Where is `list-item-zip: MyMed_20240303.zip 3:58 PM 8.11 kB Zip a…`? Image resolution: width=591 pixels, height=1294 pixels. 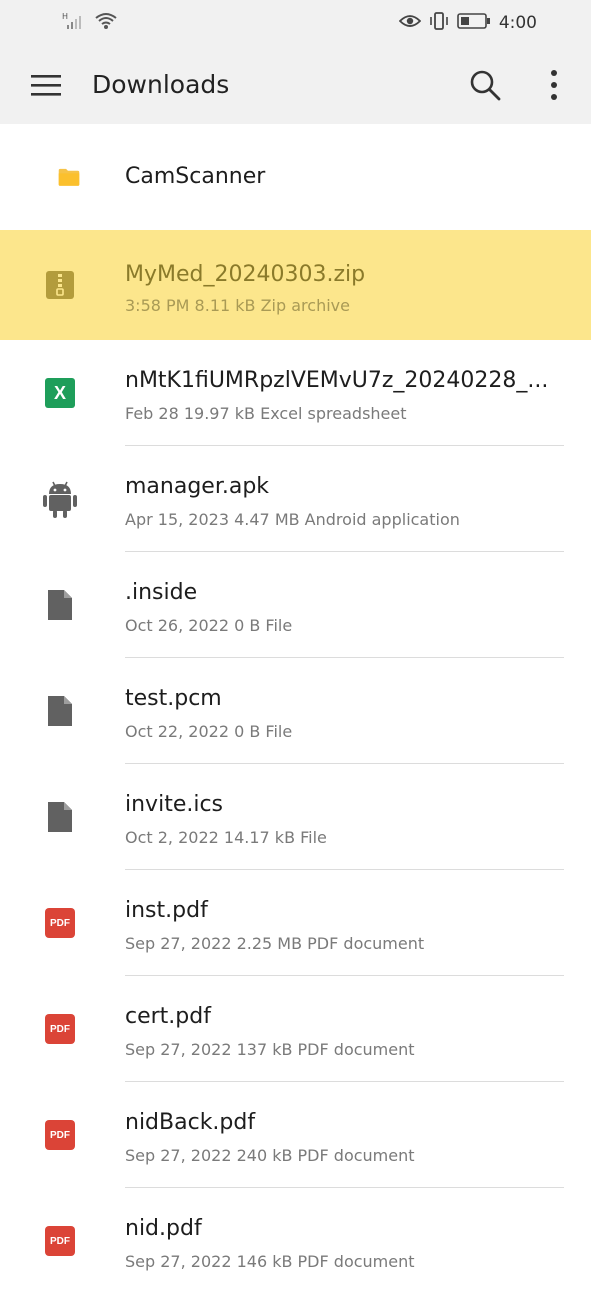
list-item-zip: MyMed_20240303.zip 3:58 PM 8.11 kB Zip a… is located at coordinates (295, 285).